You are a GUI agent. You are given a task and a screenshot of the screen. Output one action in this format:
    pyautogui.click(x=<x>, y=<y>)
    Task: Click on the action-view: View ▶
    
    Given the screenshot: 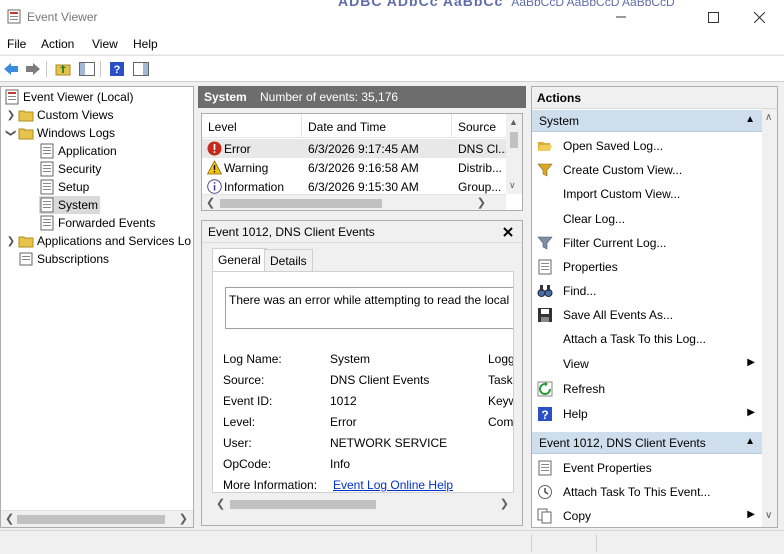 What is the action you would take?
    pyautogui.click(x=647, y=364)
    